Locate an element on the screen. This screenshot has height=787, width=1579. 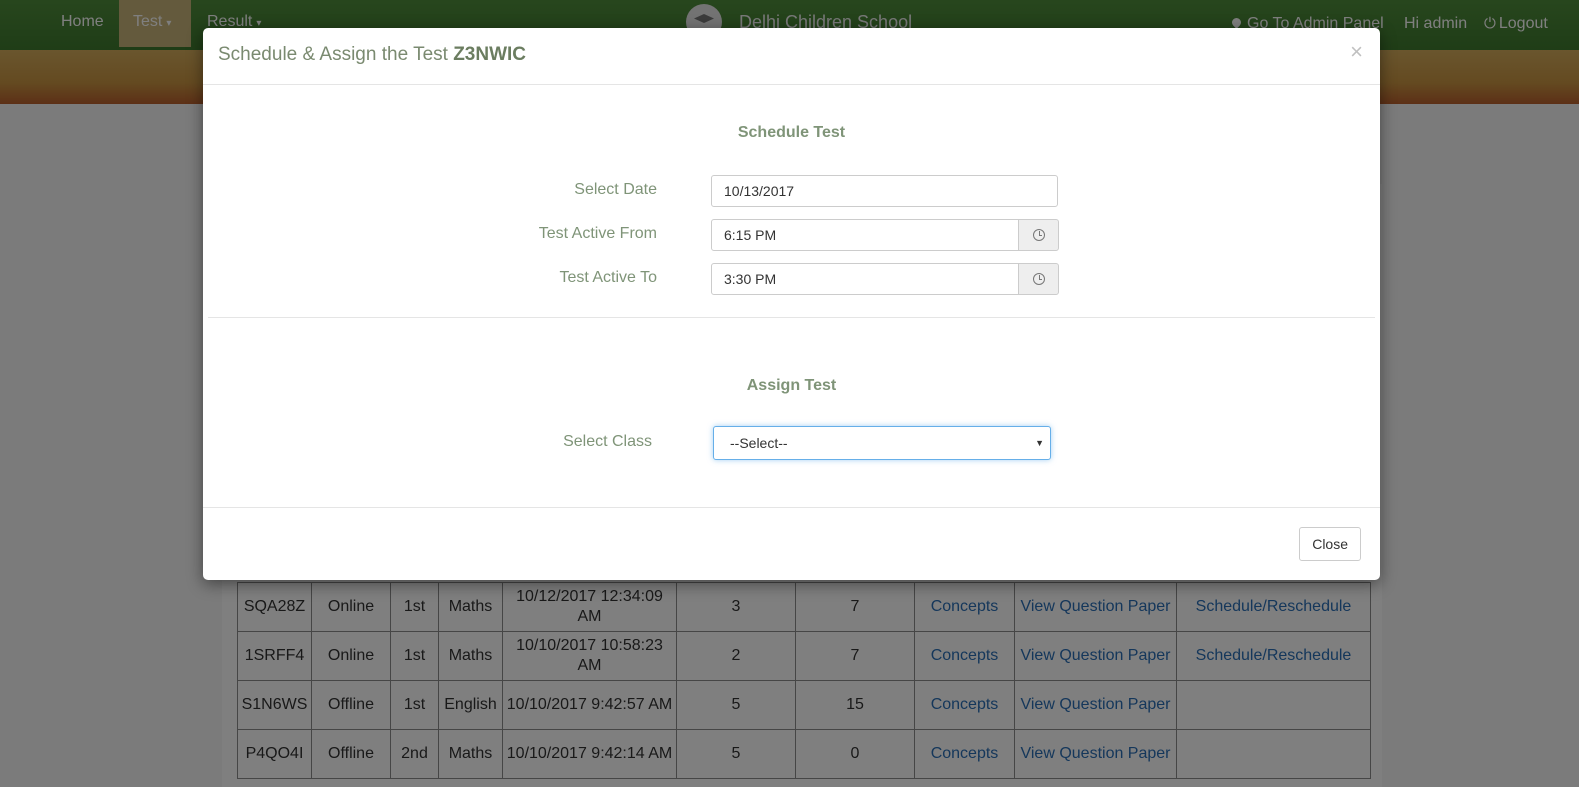
chevron-down-icon: ▼ is located at coordinates (1039, 443).